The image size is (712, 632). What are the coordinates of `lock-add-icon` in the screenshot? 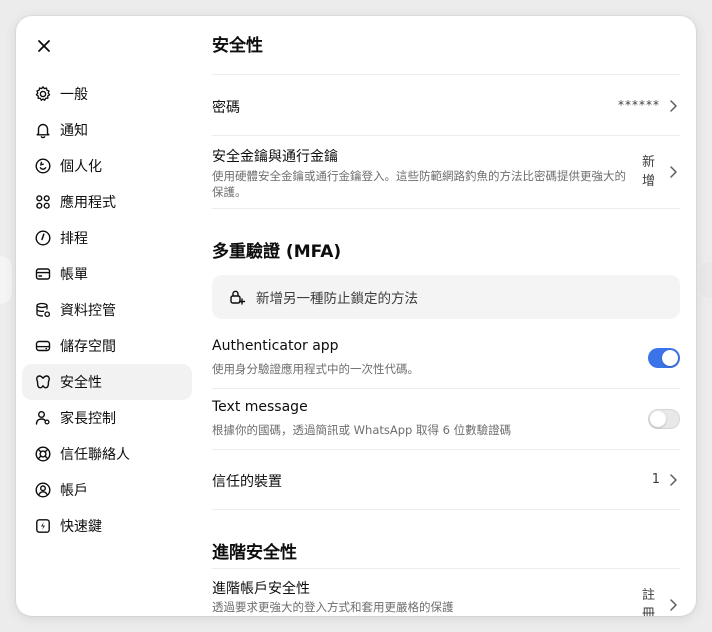 It's located at (238, 297).